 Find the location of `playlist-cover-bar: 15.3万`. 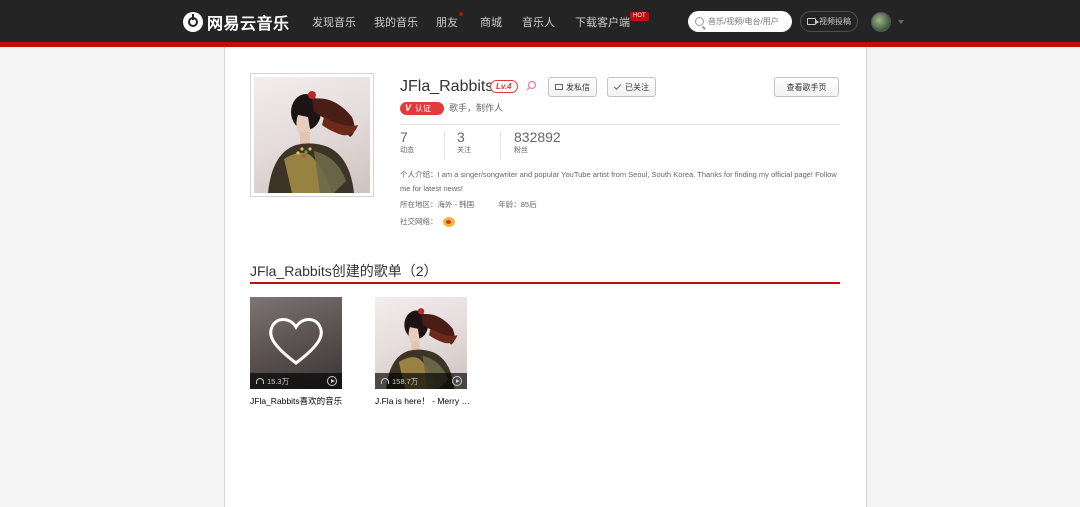

playlist-cover-bar: 15.3万 is located at coordinates (296, 381).